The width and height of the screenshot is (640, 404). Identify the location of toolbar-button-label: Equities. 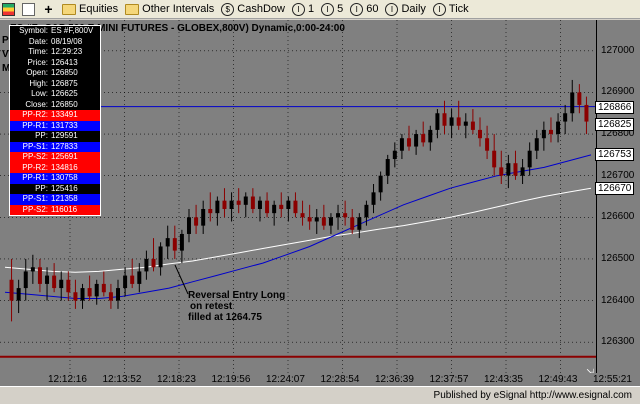
(99, 9).